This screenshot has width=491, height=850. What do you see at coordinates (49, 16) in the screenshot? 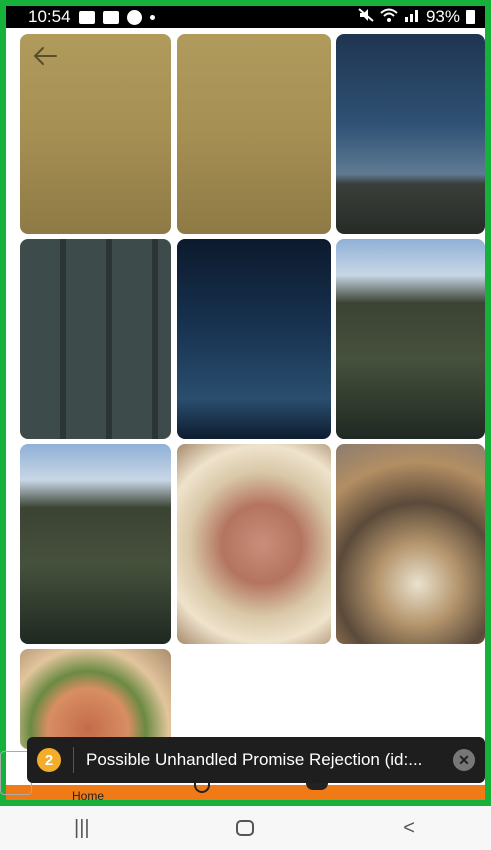
I see `status-time: 10:54` at bounding box center [49, 16].